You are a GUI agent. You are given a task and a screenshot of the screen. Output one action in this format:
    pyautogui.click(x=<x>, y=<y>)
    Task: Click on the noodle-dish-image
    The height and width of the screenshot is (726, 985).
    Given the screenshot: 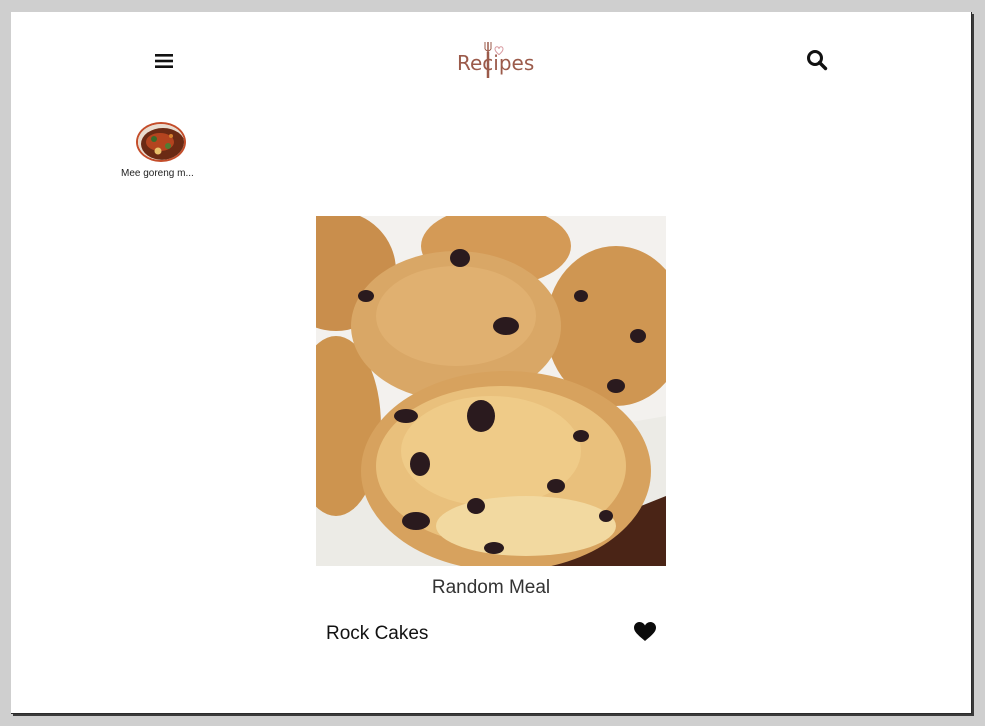 What is the action you would take?
    pyautogui.click(x=161, y=142)
    